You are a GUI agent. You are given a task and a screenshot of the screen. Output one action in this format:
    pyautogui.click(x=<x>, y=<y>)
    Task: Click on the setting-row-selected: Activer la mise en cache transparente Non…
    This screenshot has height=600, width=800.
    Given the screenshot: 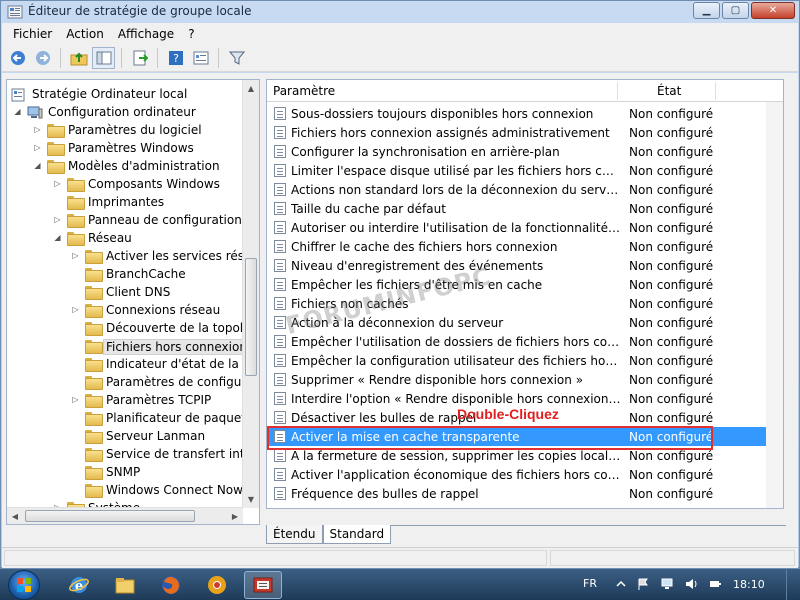 What is the action you would take?
    pyautogui.click(x=525, y=436)
    